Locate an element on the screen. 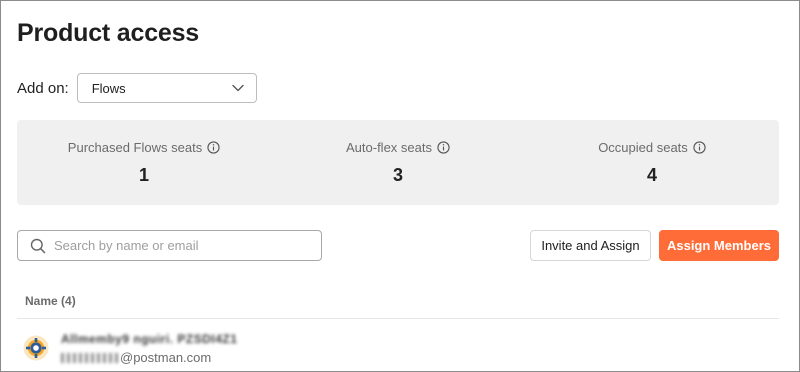 Image resolution: width=800 pixels, height=372 pixels. user-name: Allmemby9 nguiri. PZSDI4Z1 is located at coordinates (149, 339).